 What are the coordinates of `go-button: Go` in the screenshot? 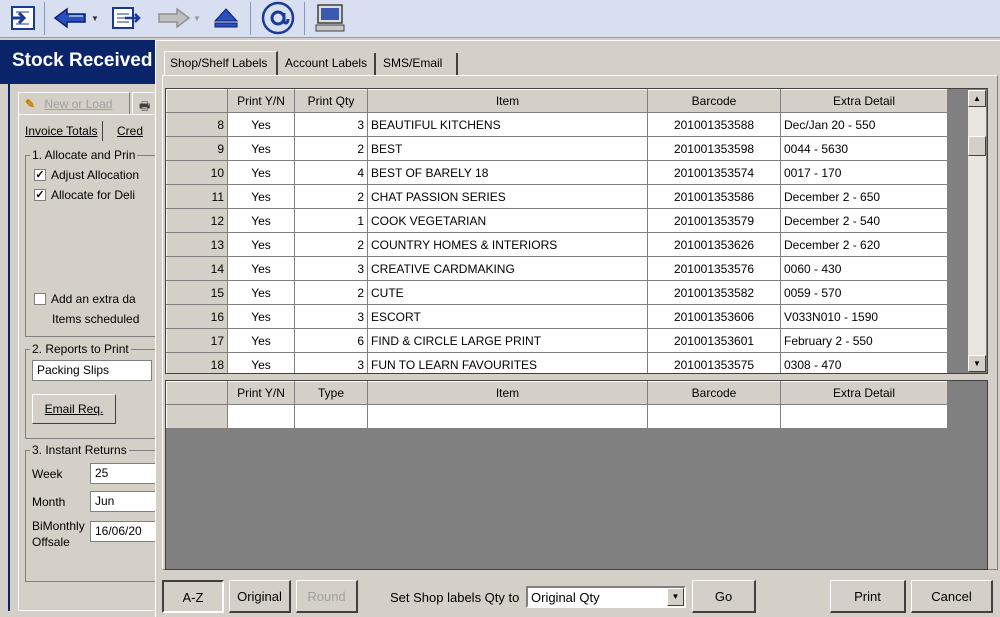 It's located at (724, 596).